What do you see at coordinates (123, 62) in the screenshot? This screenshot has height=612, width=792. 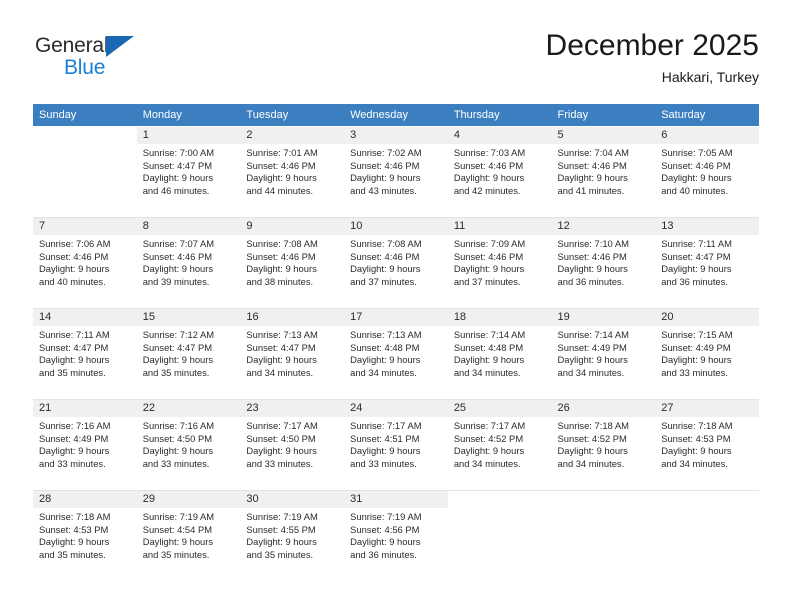 I see `generalblue-logo: General Blue` at bounding box center [123, 62].